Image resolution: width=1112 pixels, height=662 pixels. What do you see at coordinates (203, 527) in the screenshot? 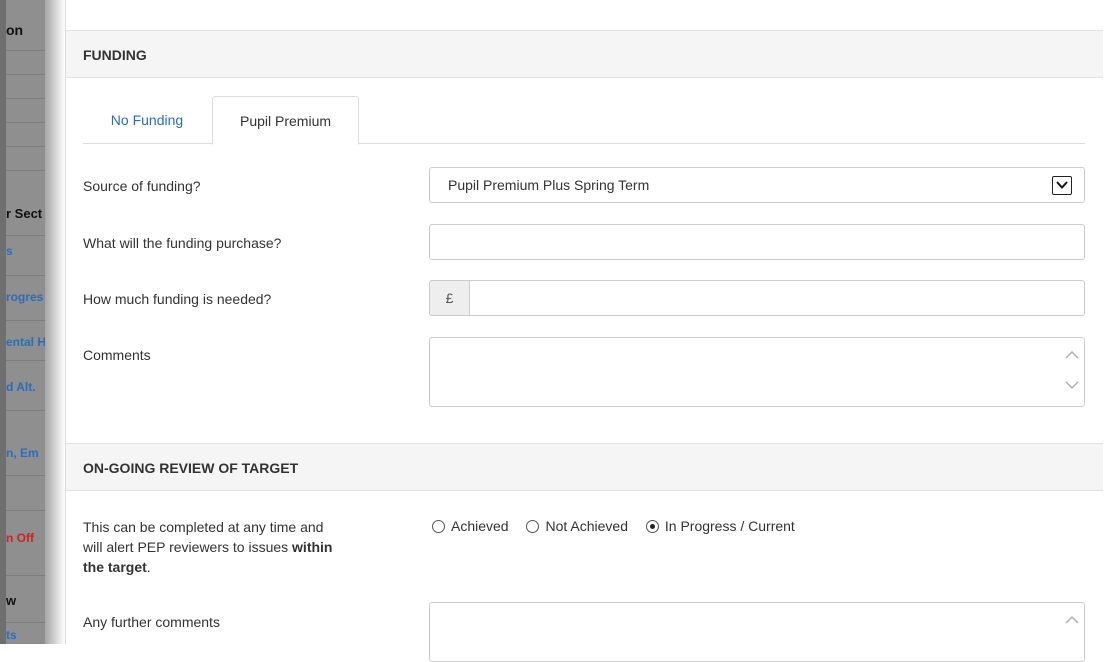
I see `help-text-line-1: This can be completed at any time and` at bounding box center [203, 527].